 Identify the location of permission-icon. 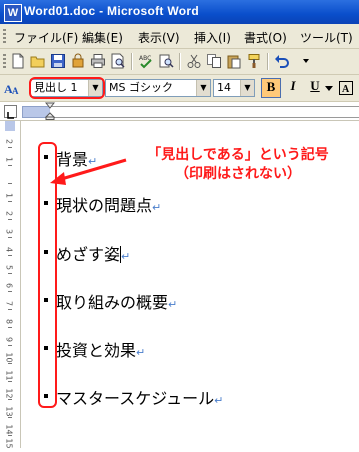
(78, 61).